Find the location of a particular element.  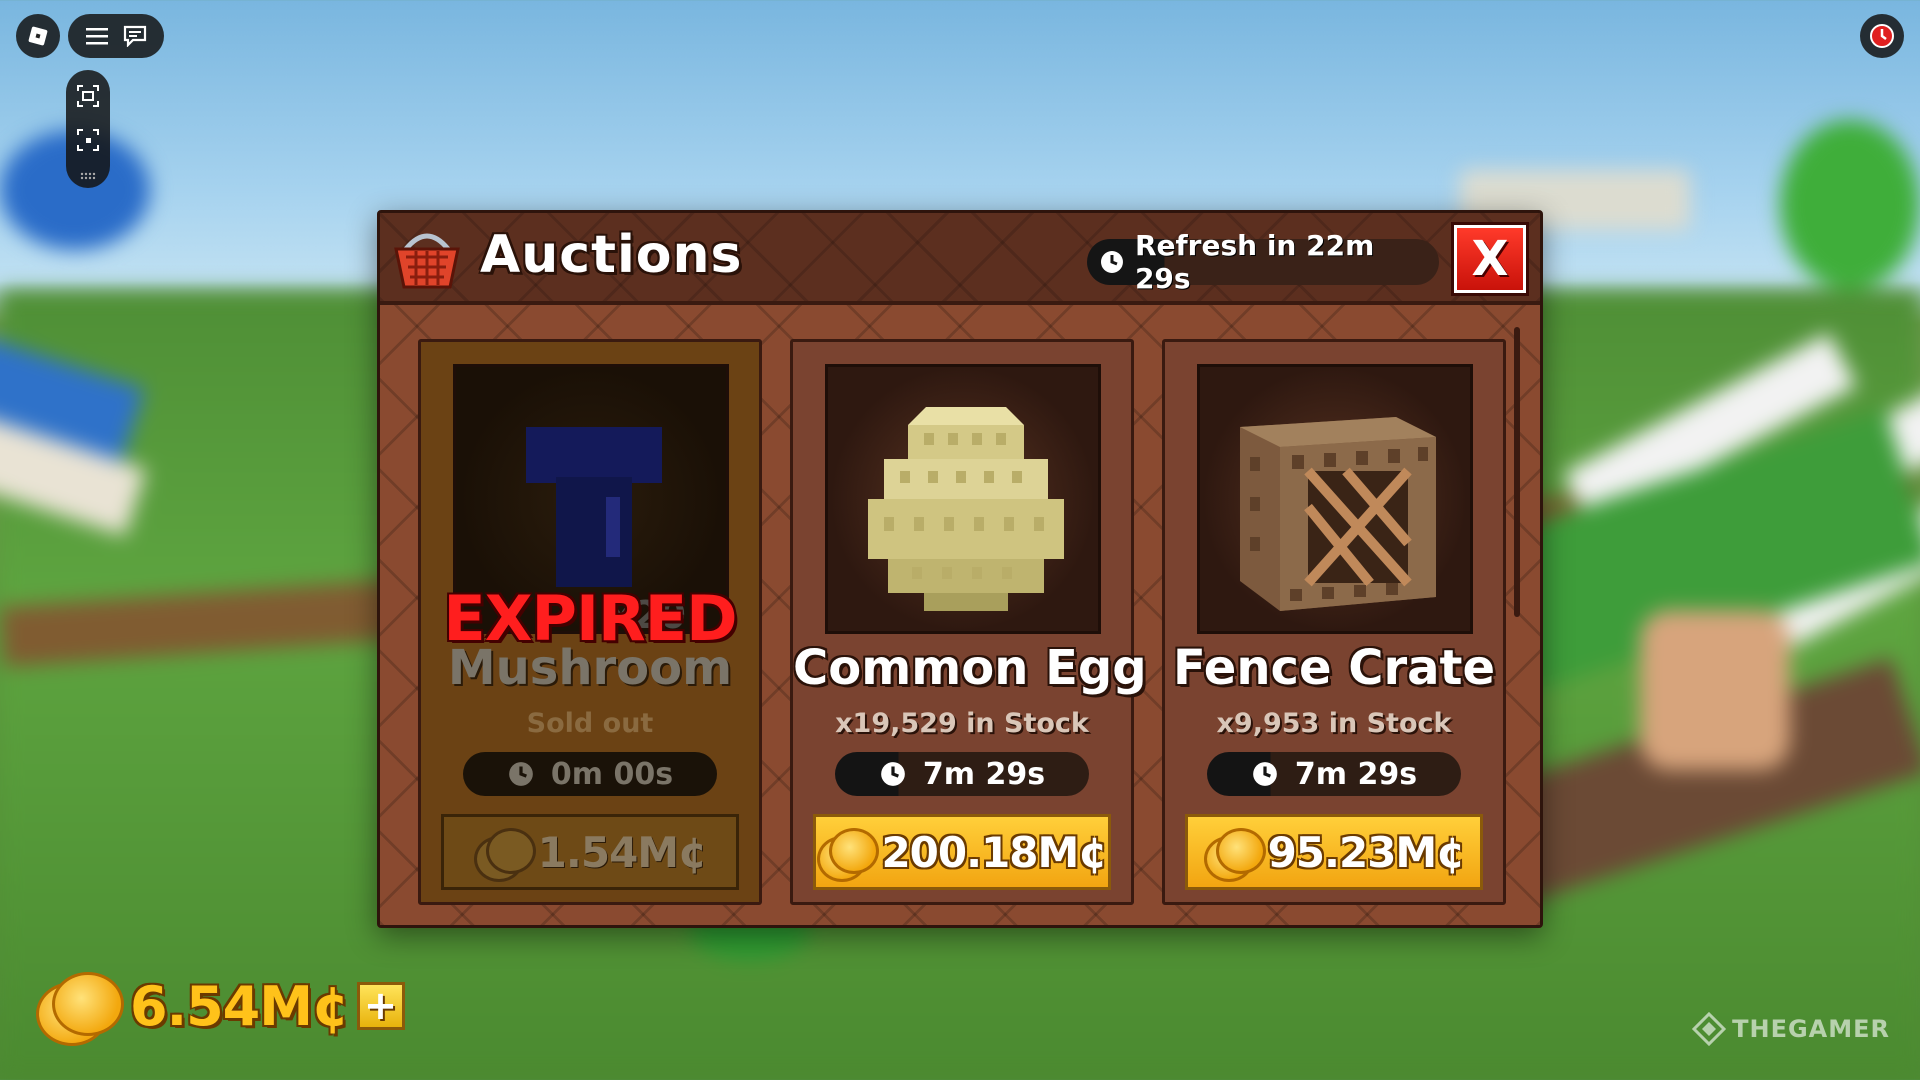

roblox-logo-icon is located at coordinates (38, 36).